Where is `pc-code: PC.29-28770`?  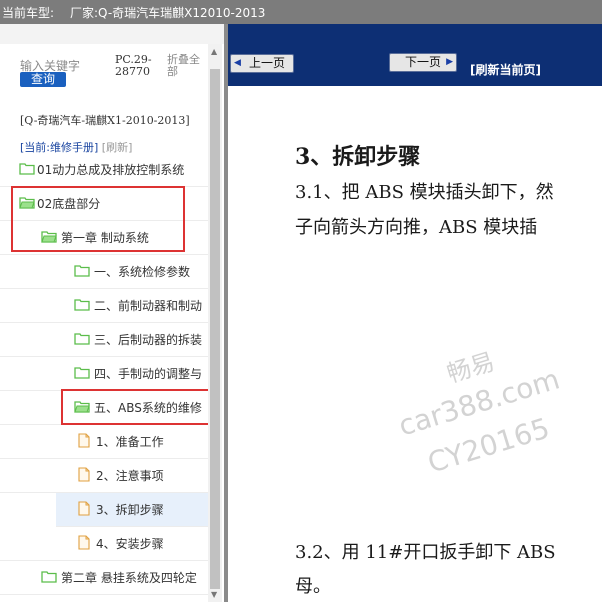
pc-code: PC.29-28770 is located at coordinates (133, 65).